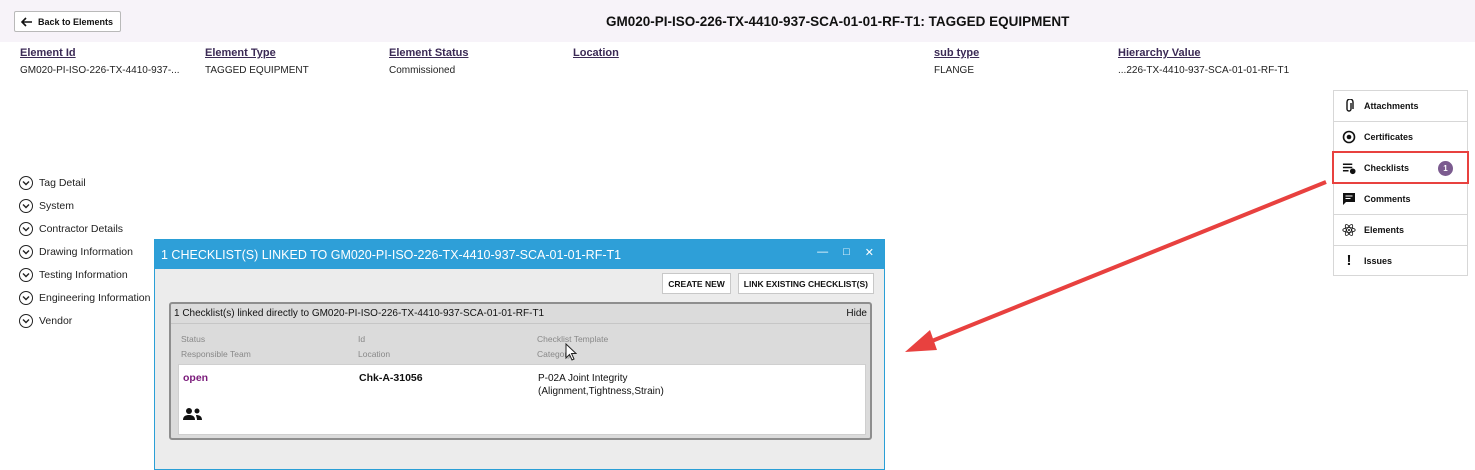 This screenshot has height=470, width=1475. What do you see at coordinates (1349, 230) in the screenshot?
I see `atom-icon` at bounding box center [1349, 230].